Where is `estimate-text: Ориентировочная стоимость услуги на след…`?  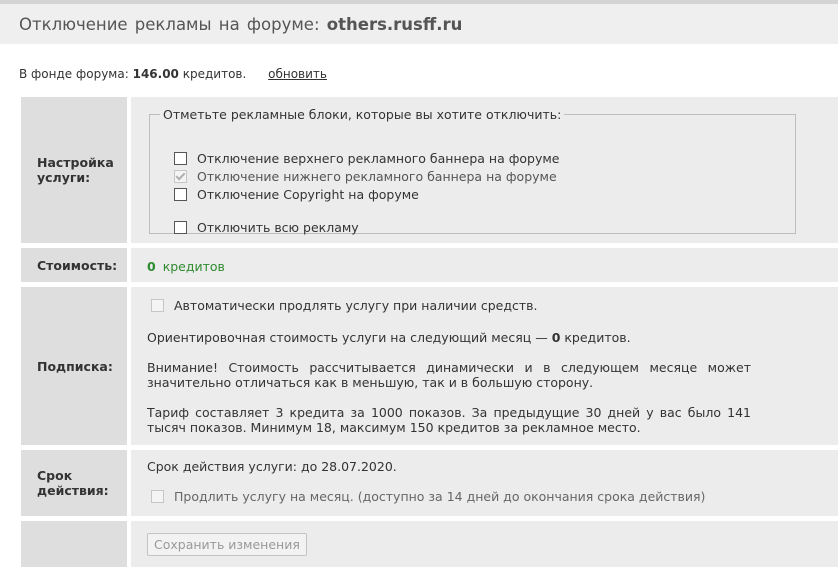
estimate-text: Ориентировочная стоимость услуги на след… is located at coordinates (449, 337).